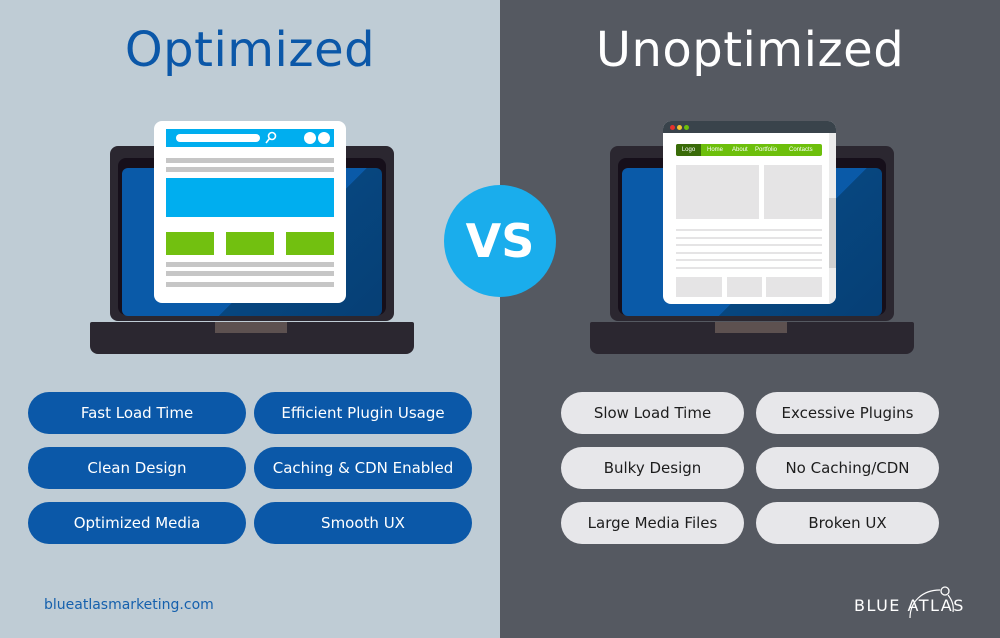  What do you see at coordinates (749, 150) in the screenshot?
I see `mock-nav-bar: Logo Home About Portfolio Contacts` at bounding box center [749, 150].